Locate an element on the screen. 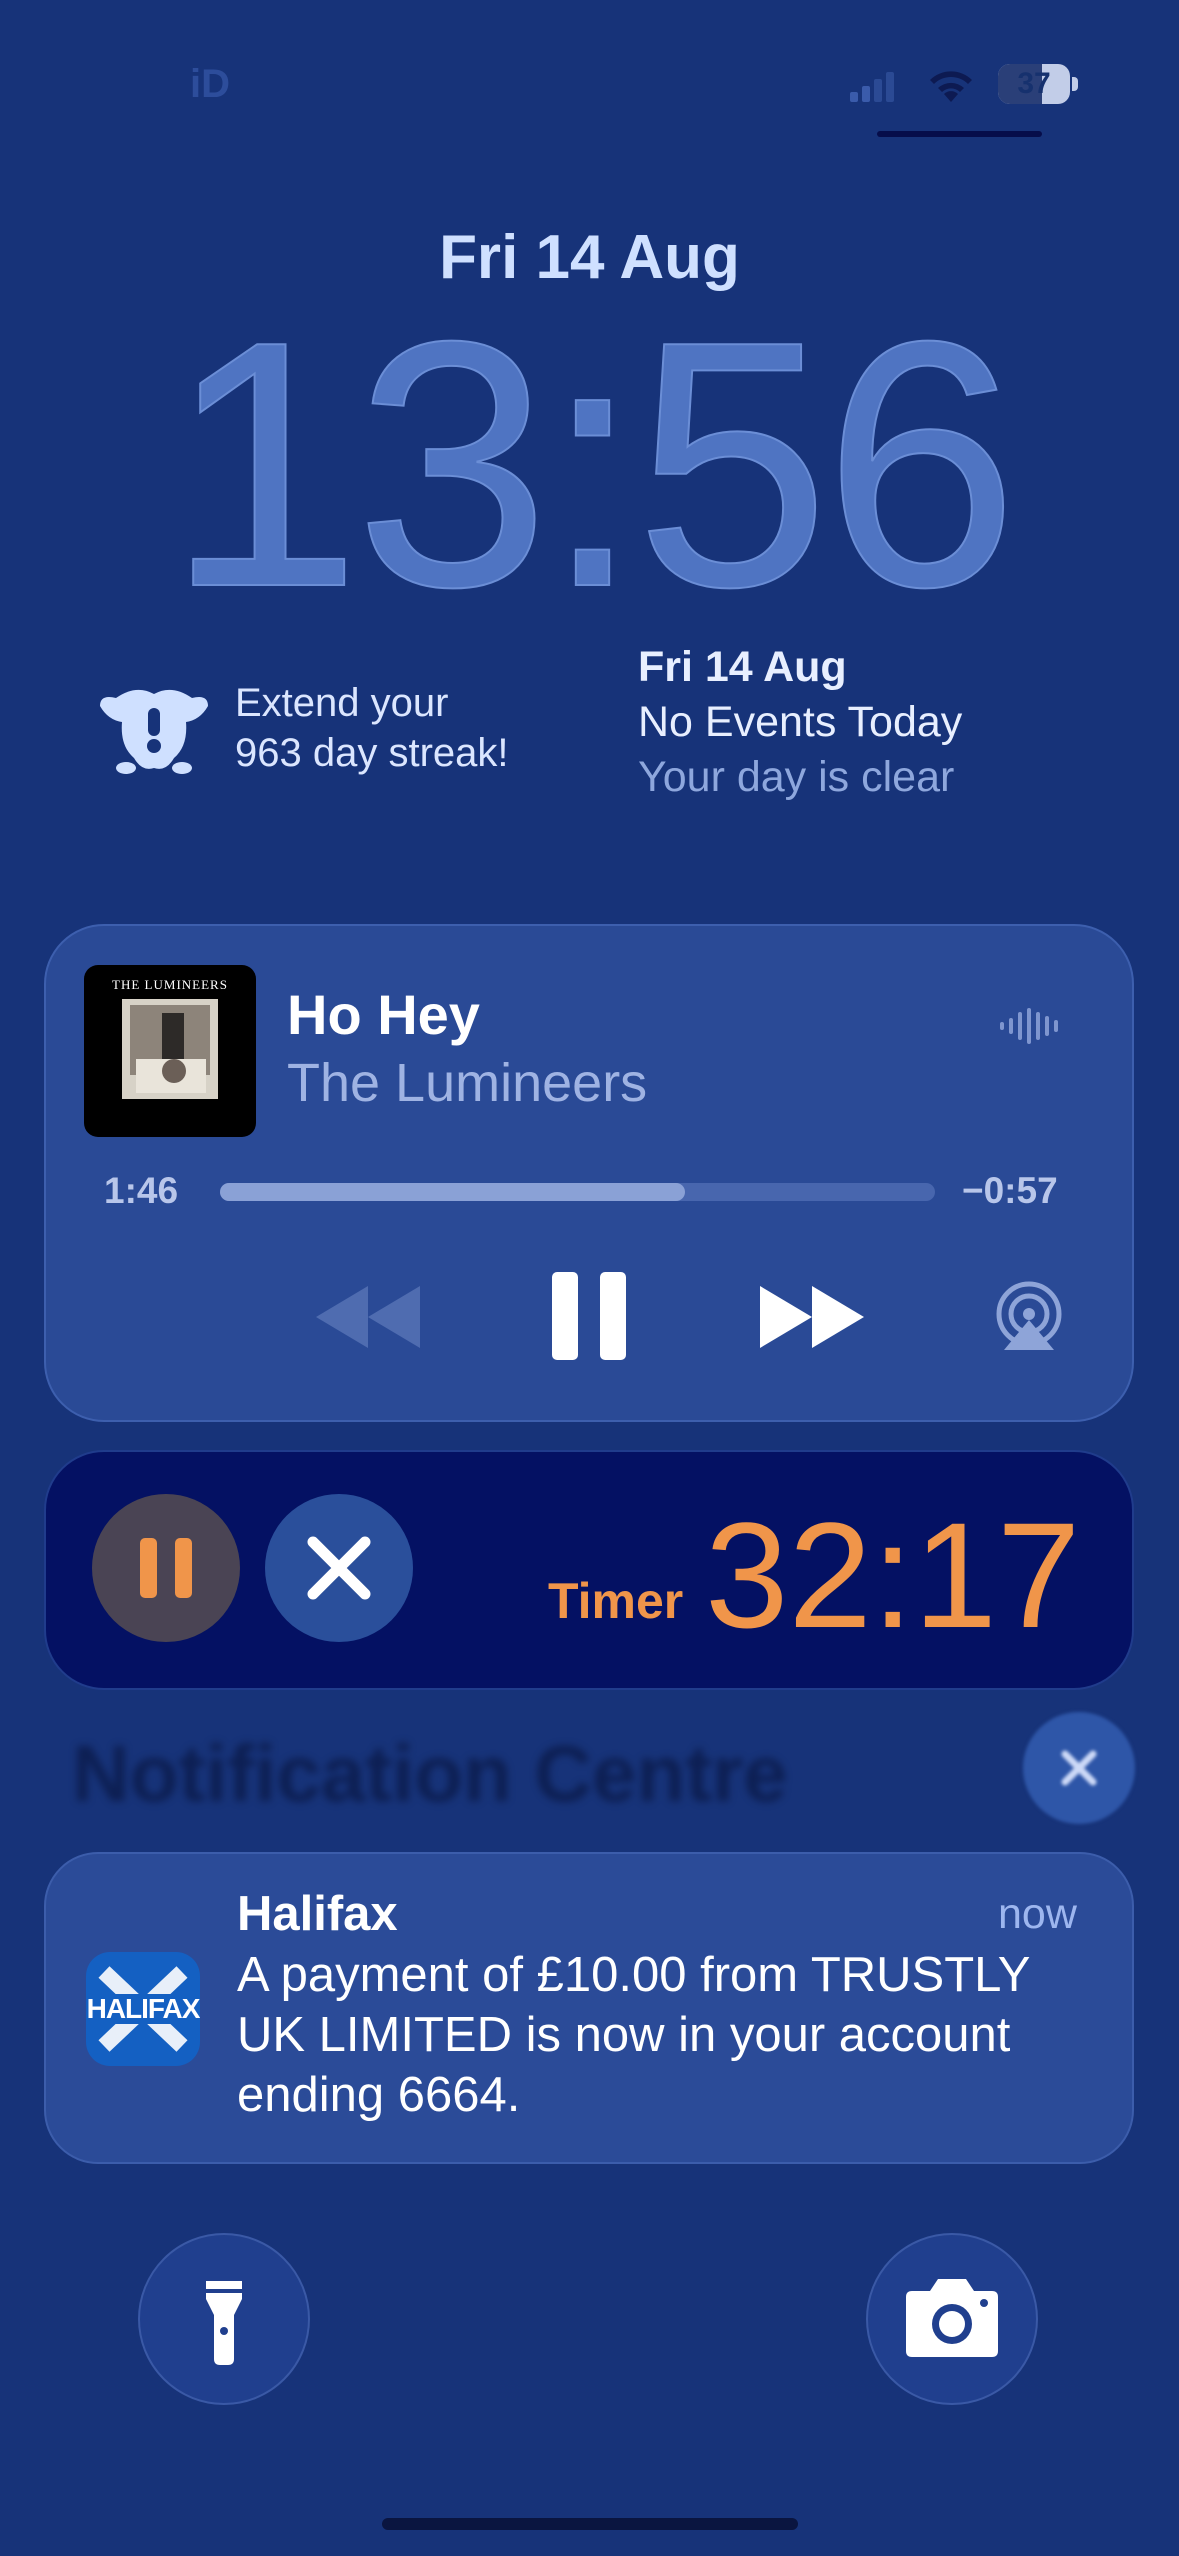  album-art: THE LUMINEERS is located at coordinates (170, 1051).